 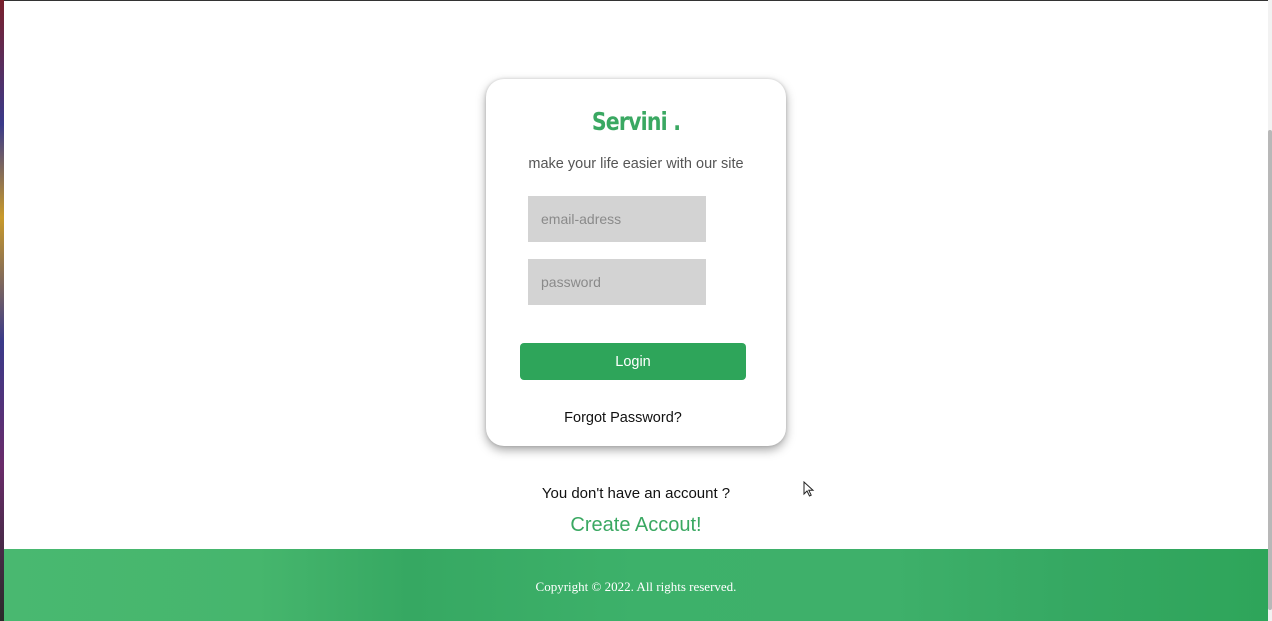 What do you see at coordinates (2, 310) in the screenshot?
I see `left-edge-strip` at bounding box center [2, 310].